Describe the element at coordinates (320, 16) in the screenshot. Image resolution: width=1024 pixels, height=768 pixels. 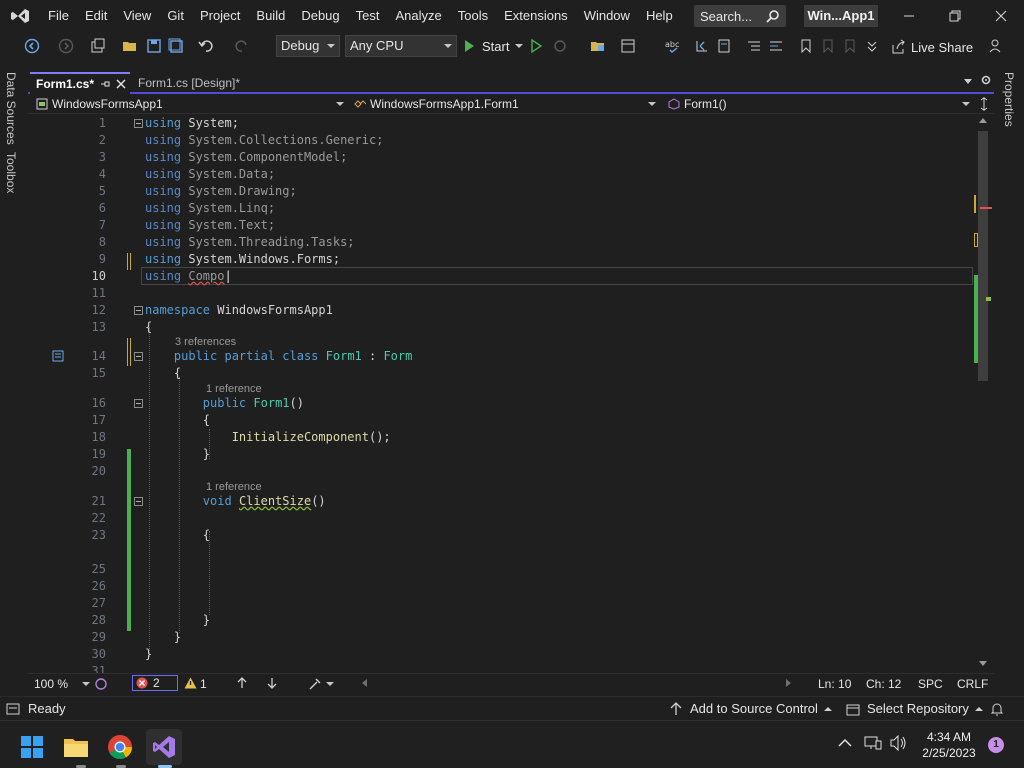
I see `menu-debug: Debug` at that location.